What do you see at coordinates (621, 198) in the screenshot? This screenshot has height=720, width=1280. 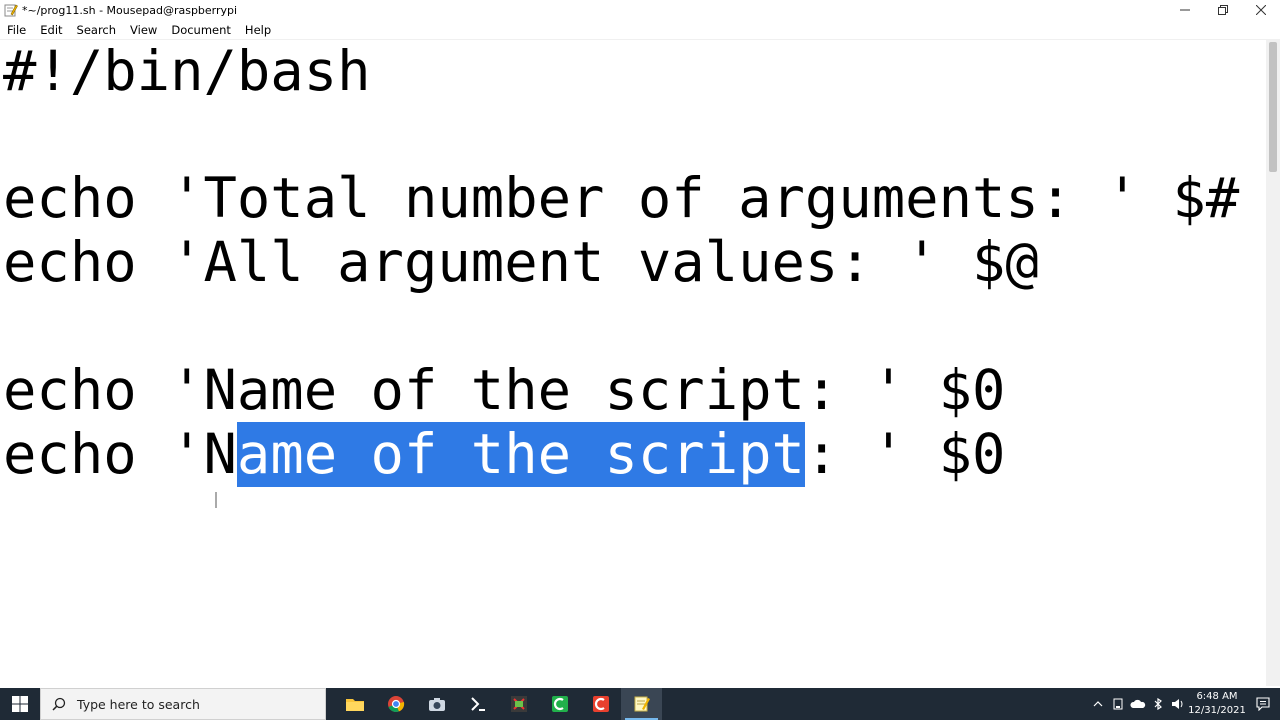 I see `code-line: echo 'Total number of arguments: ' $#` at bounding box center [621, 198].